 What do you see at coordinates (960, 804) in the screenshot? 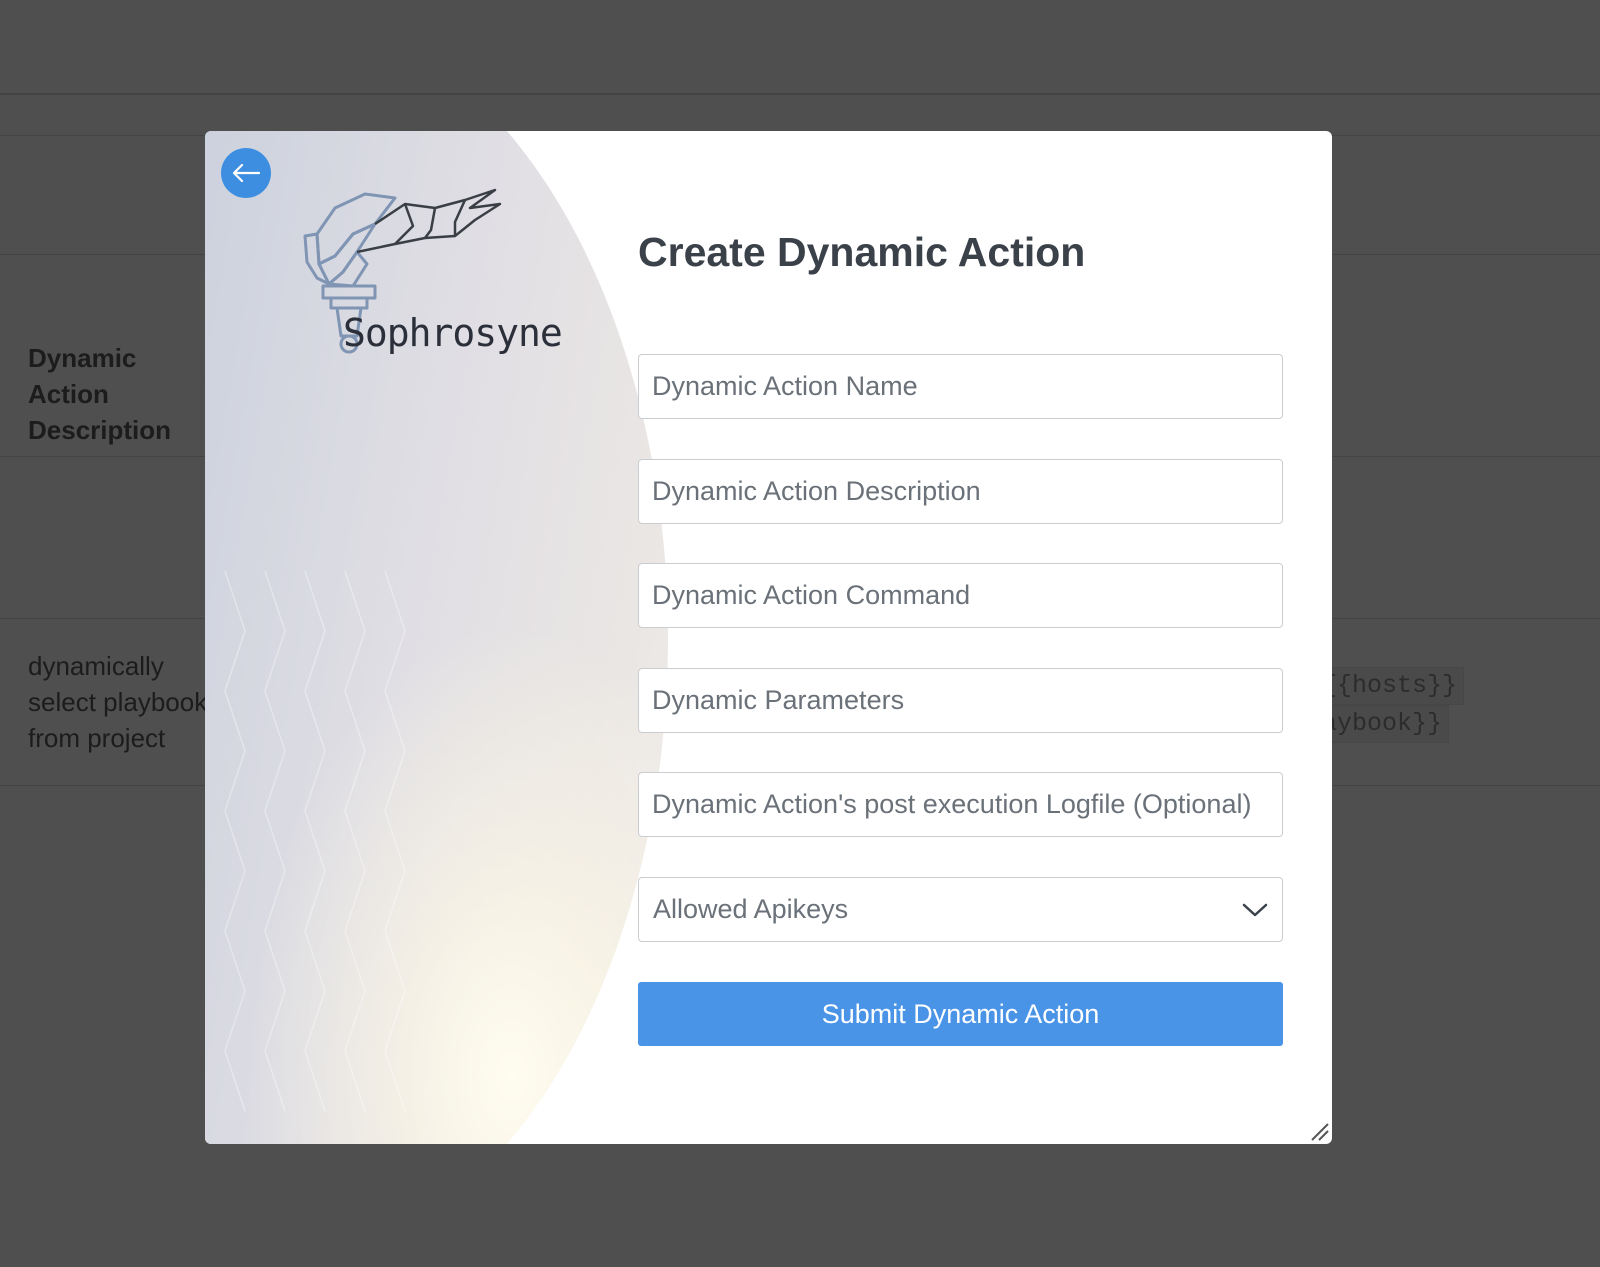
I see `logfile-input` at bounding box center [960, 804].